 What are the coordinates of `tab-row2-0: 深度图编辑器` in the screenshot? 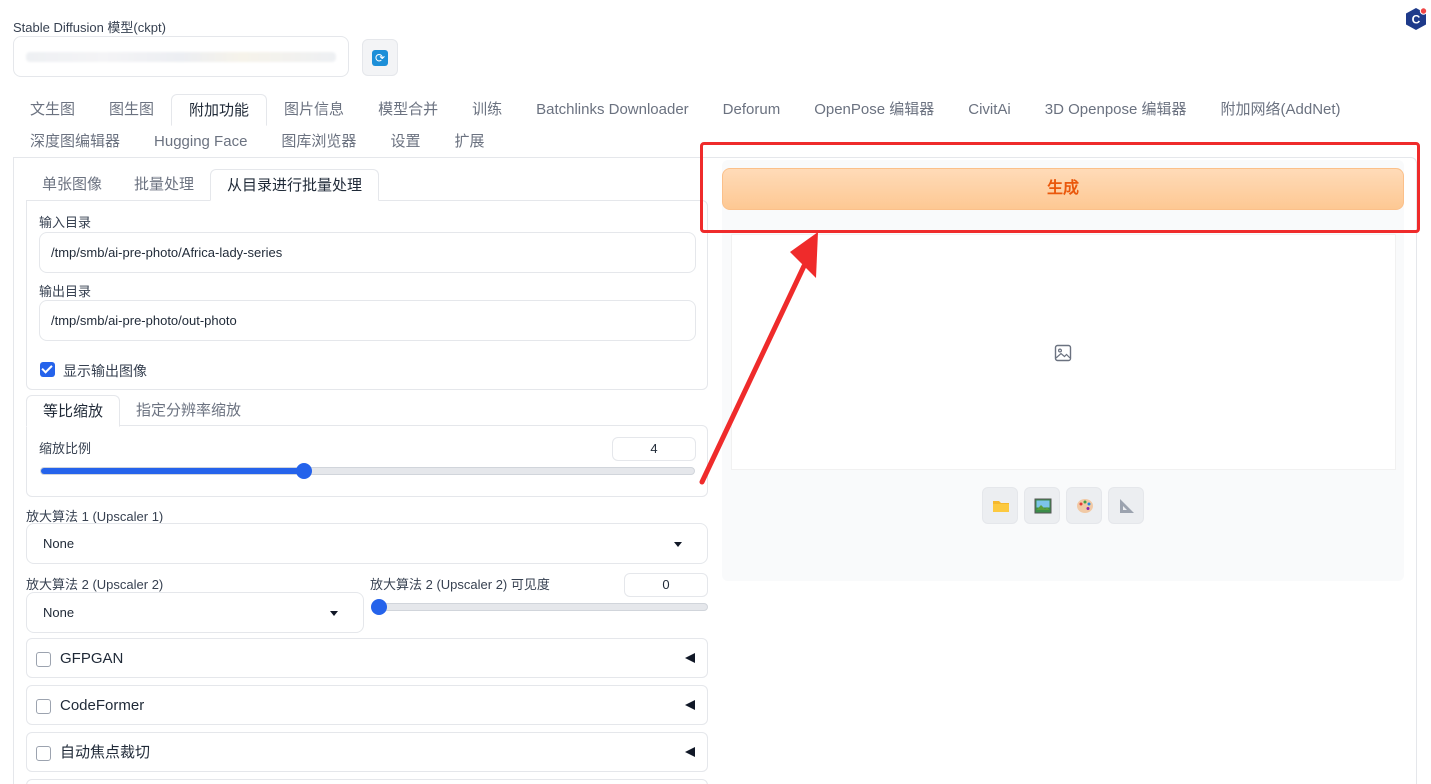 It's located at (75, 142).